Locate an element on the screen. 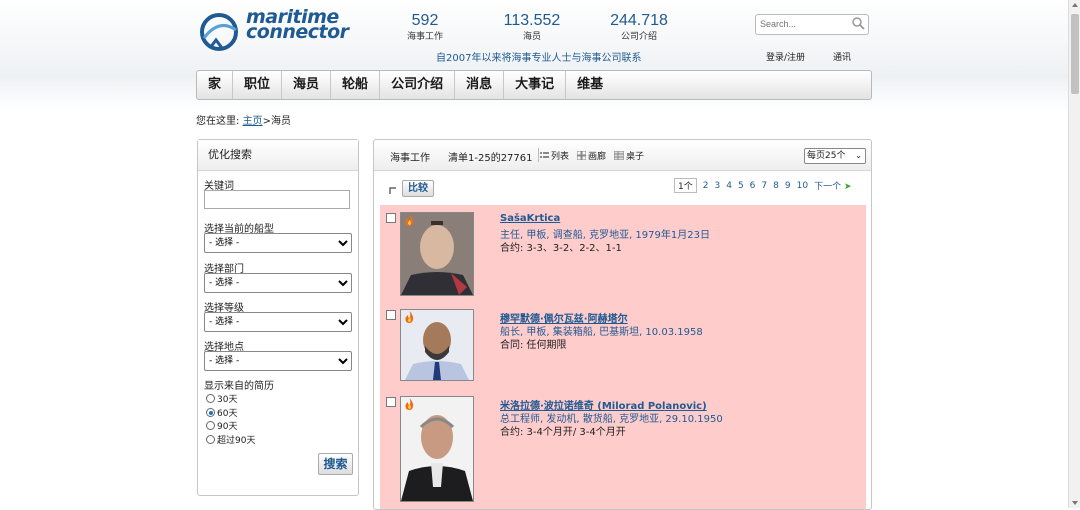  cv-radio-30: 30天 is located at coordinates (221, 398).